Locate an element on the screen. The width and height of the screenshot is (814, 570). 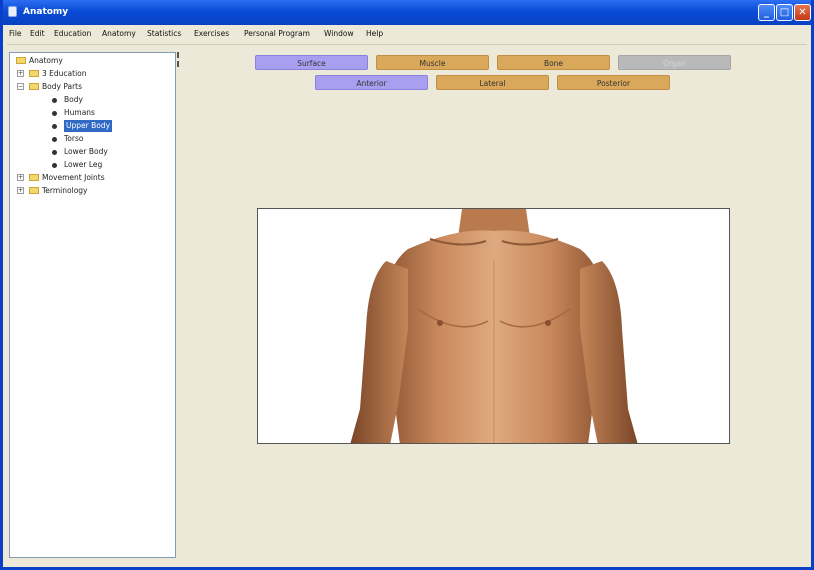
close-button: ✕ is located at coordinates (802, 12).